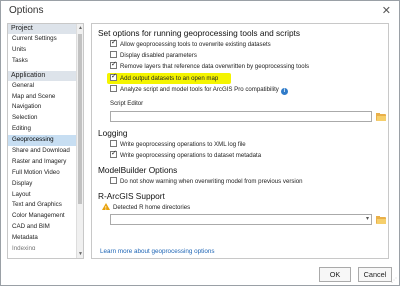 Image resolution: width=400 pixels, height=286 pixels. Describe the element at coordinates (45, 216) in the screenshot. I see `sidebar-item-color-management: Color Management` at that location.